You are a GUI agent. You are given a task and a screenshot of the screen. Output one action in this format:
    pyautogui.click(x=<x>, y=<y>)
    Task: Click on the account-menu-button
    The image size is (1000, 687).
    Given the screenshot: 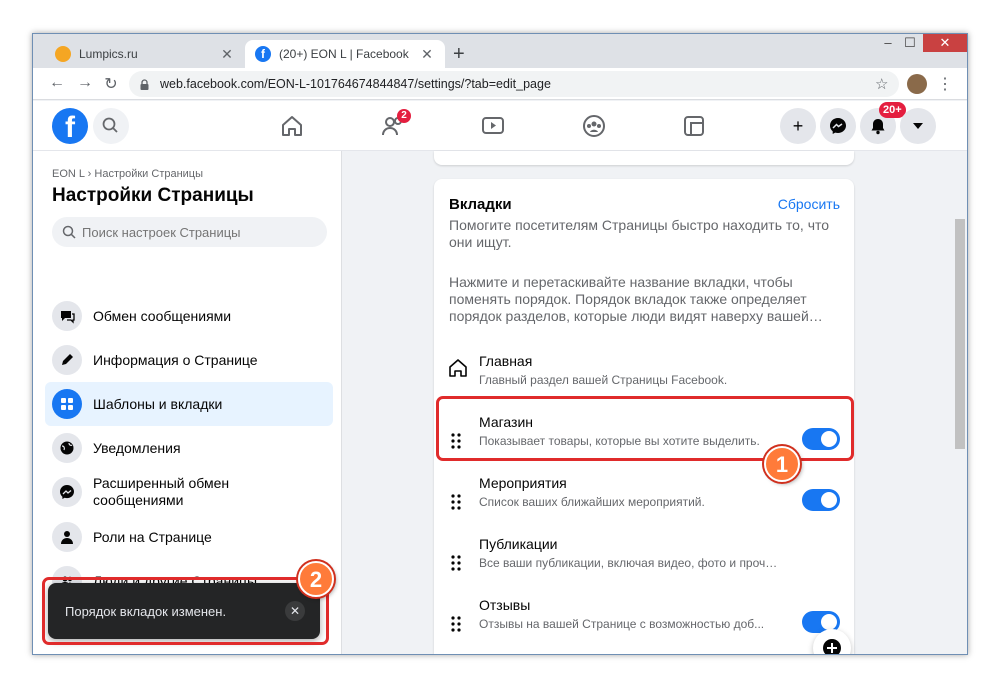 What is the action you would take?
    pyautogui.click(x=918, y=126)
    